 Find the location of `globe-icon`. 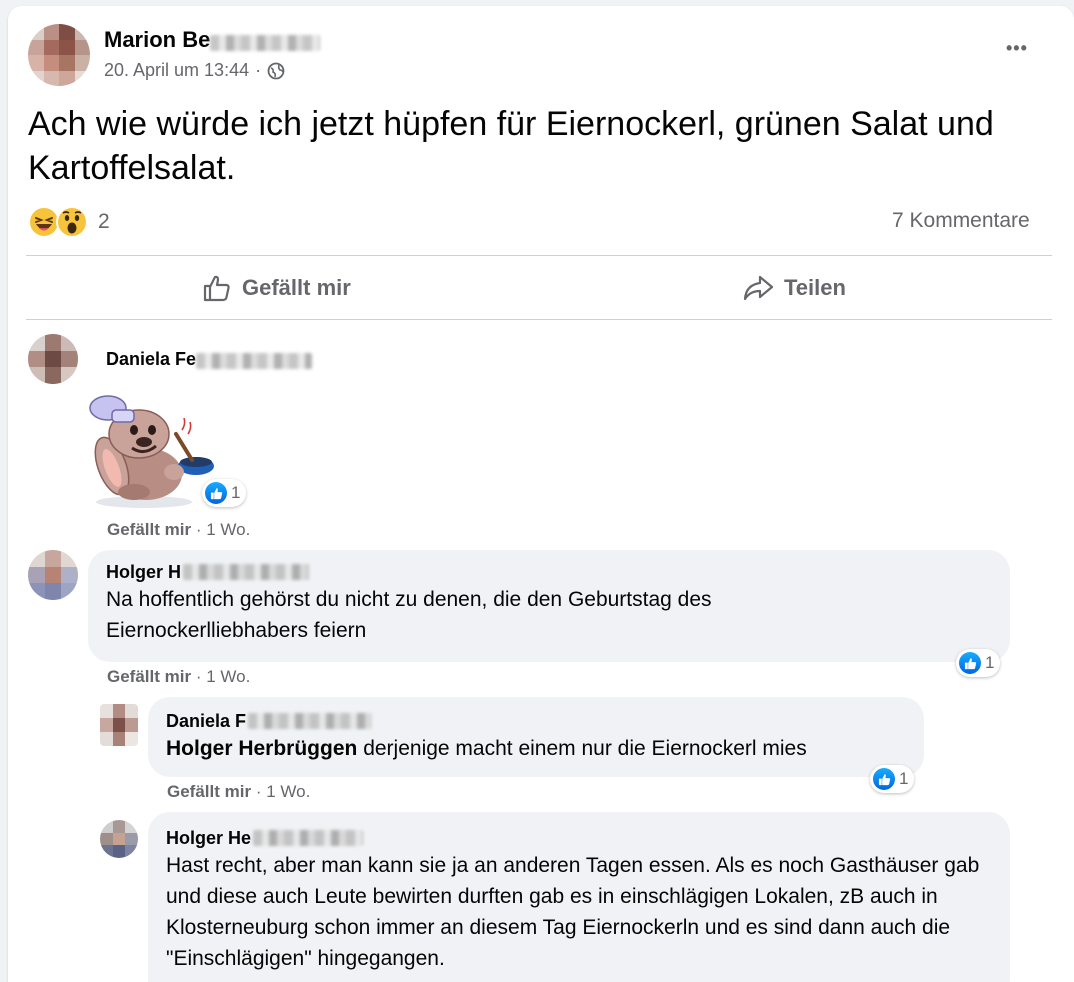

globe-icon is located at coordinates (276, 71).